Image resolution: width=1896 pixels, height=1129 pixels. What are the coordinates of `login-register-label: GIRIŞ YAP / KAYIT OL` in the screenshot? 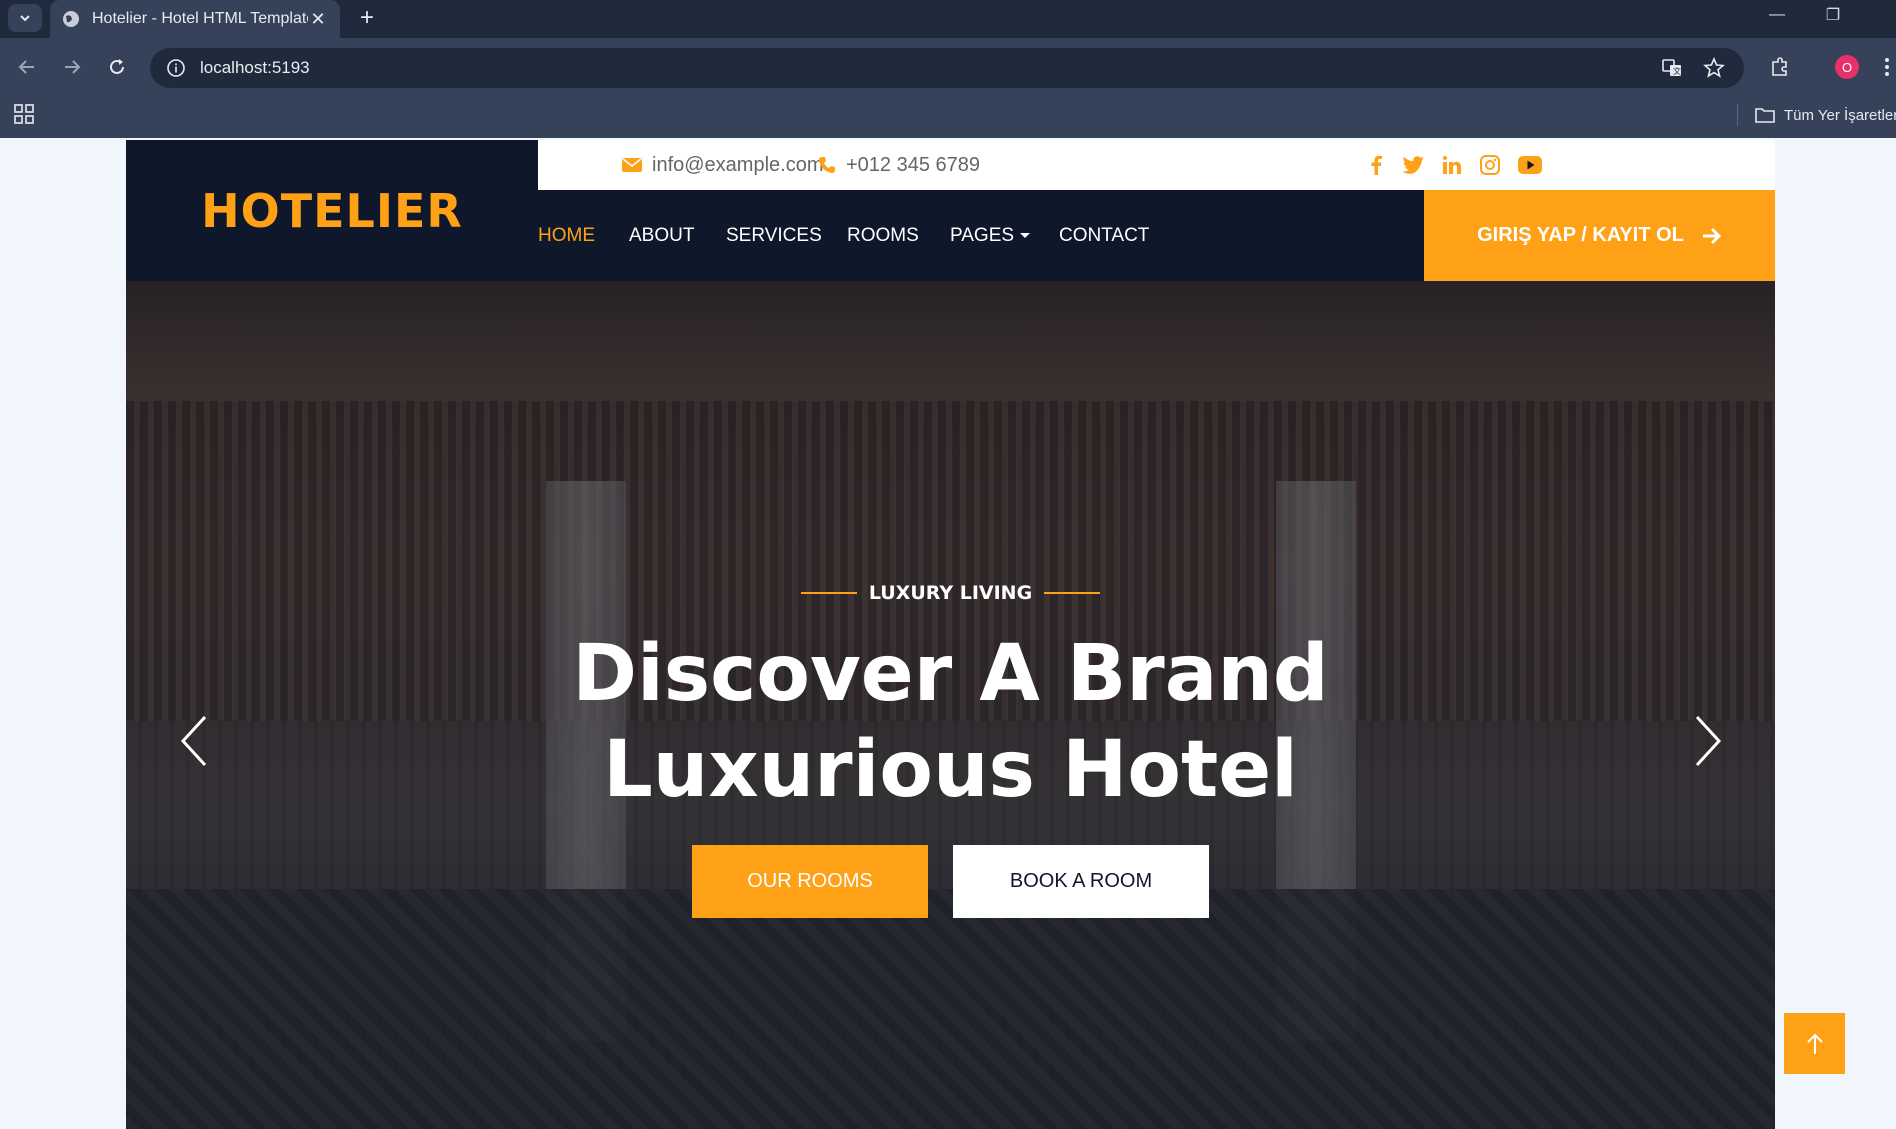 It's located at (1580, 235).